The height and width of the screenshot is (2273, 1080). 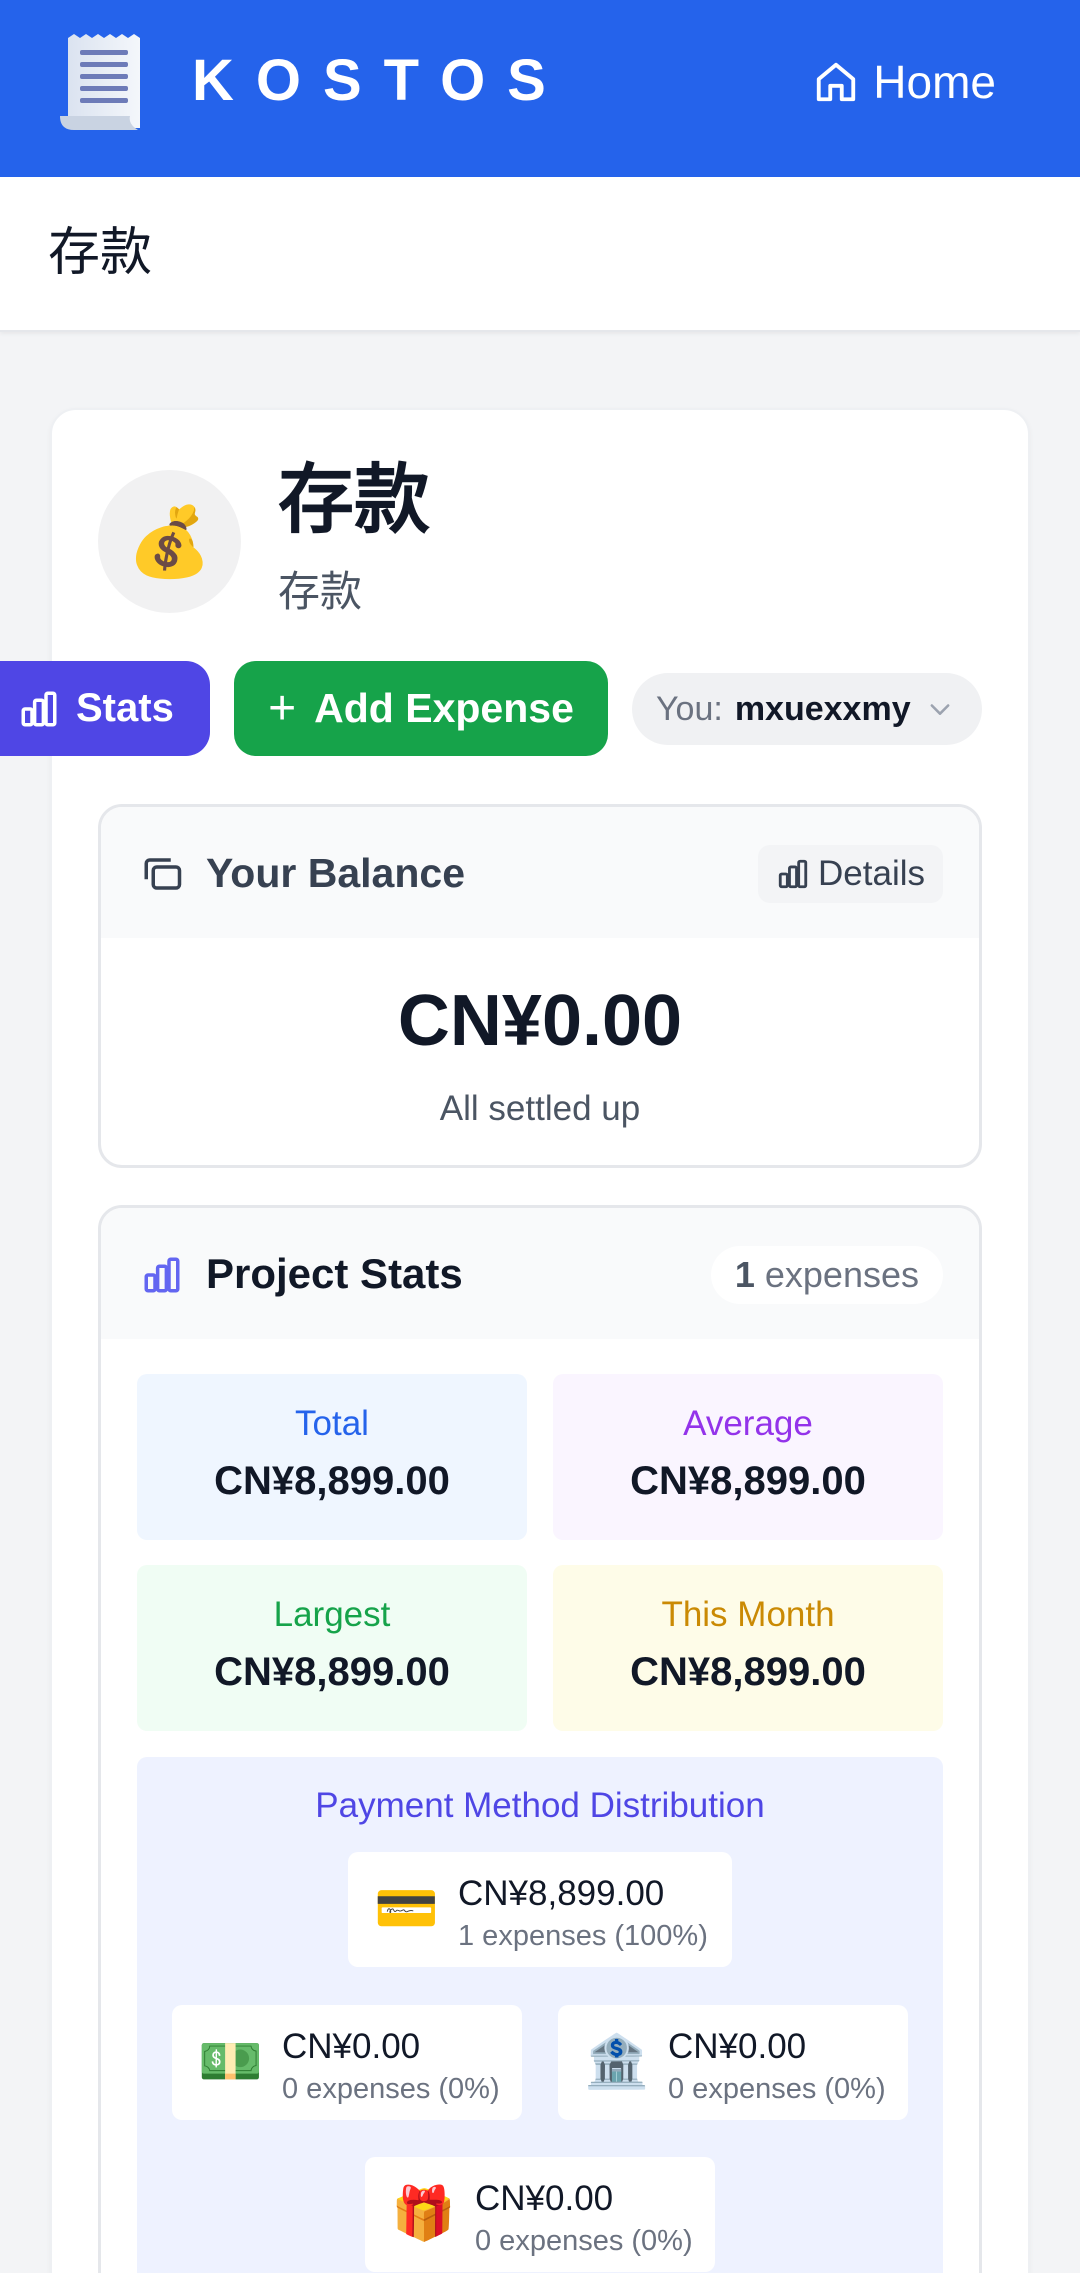 I want to click on payment-method-gift: 🎁 CN¥0.00 0 expenses (0%), so click(x=540, y=2214).